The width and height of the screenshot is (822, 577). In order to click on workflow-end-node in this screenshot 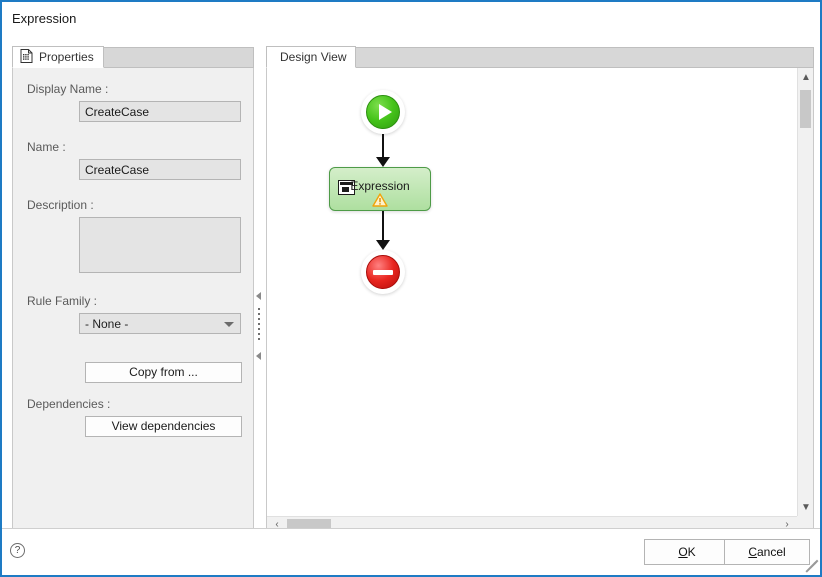, I will do `click(383, 272)`.